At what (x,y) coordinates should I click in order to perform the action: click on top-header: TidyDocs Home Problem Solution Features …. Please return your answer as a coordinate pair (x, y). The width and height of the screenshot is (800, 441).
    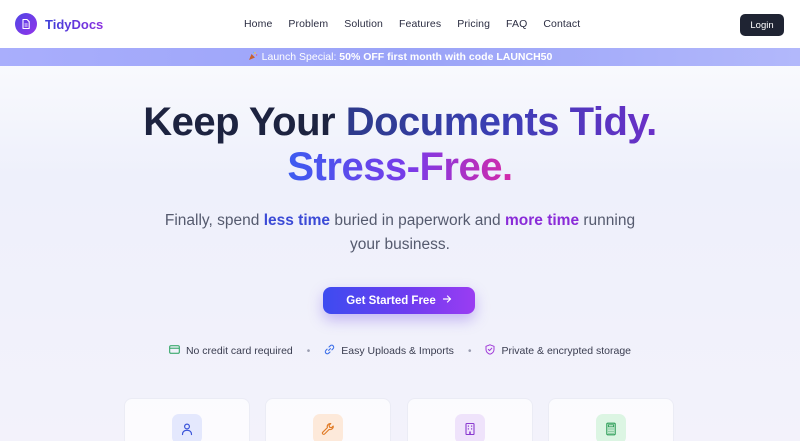
    Looking at the image, I should click on (400, 24).